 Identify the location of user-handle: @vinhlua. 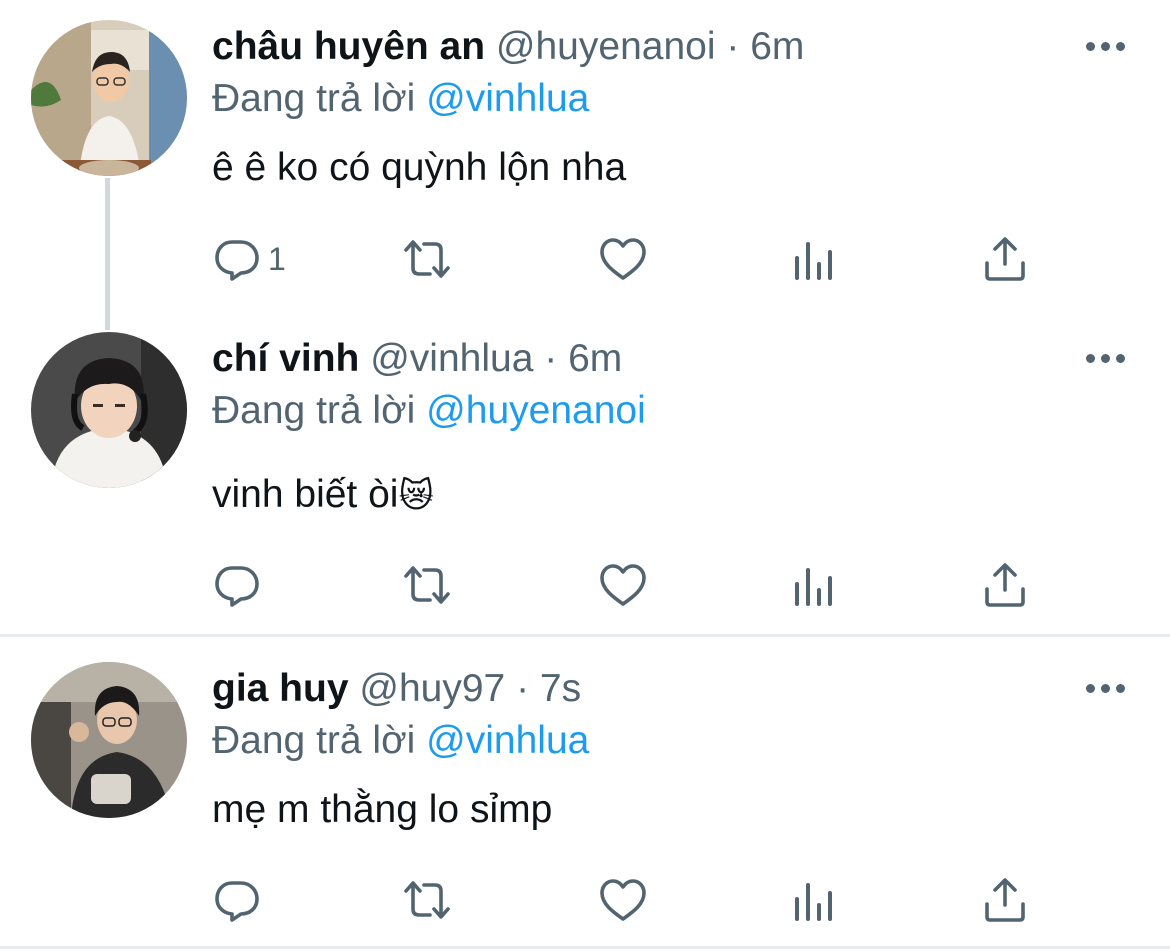
(451, 358).